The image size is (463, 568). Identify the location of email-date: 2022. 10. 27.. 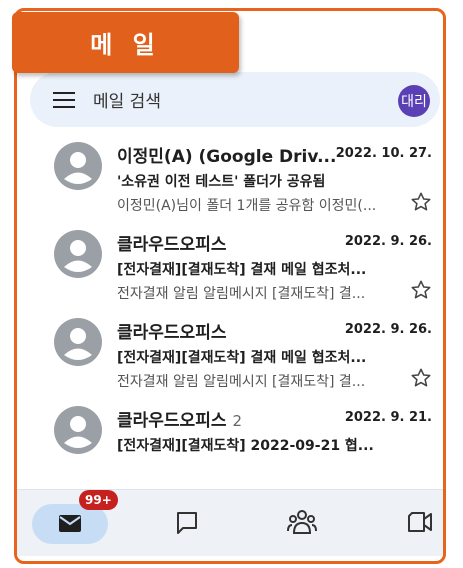
(383, 153).